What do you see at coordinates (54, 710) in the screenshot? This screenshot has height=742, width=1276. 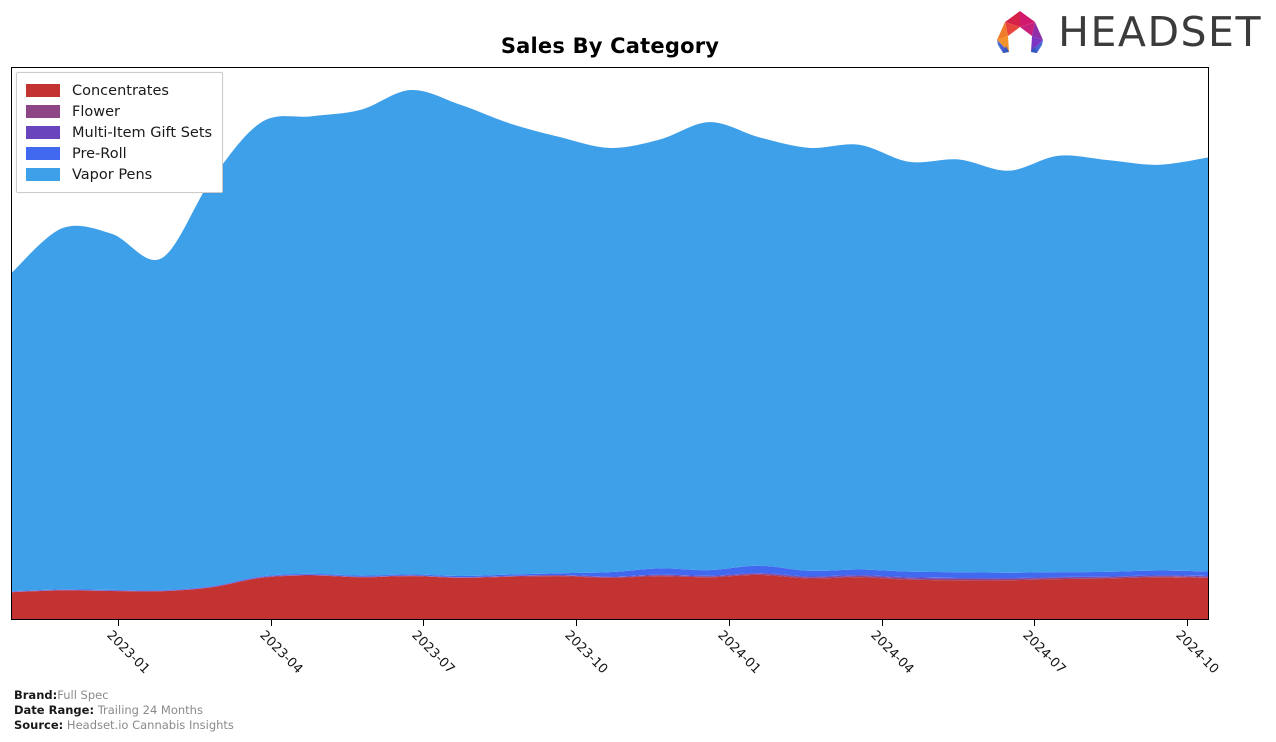 I see `footer-label: Date Range:` at bounding box center [54, 710].